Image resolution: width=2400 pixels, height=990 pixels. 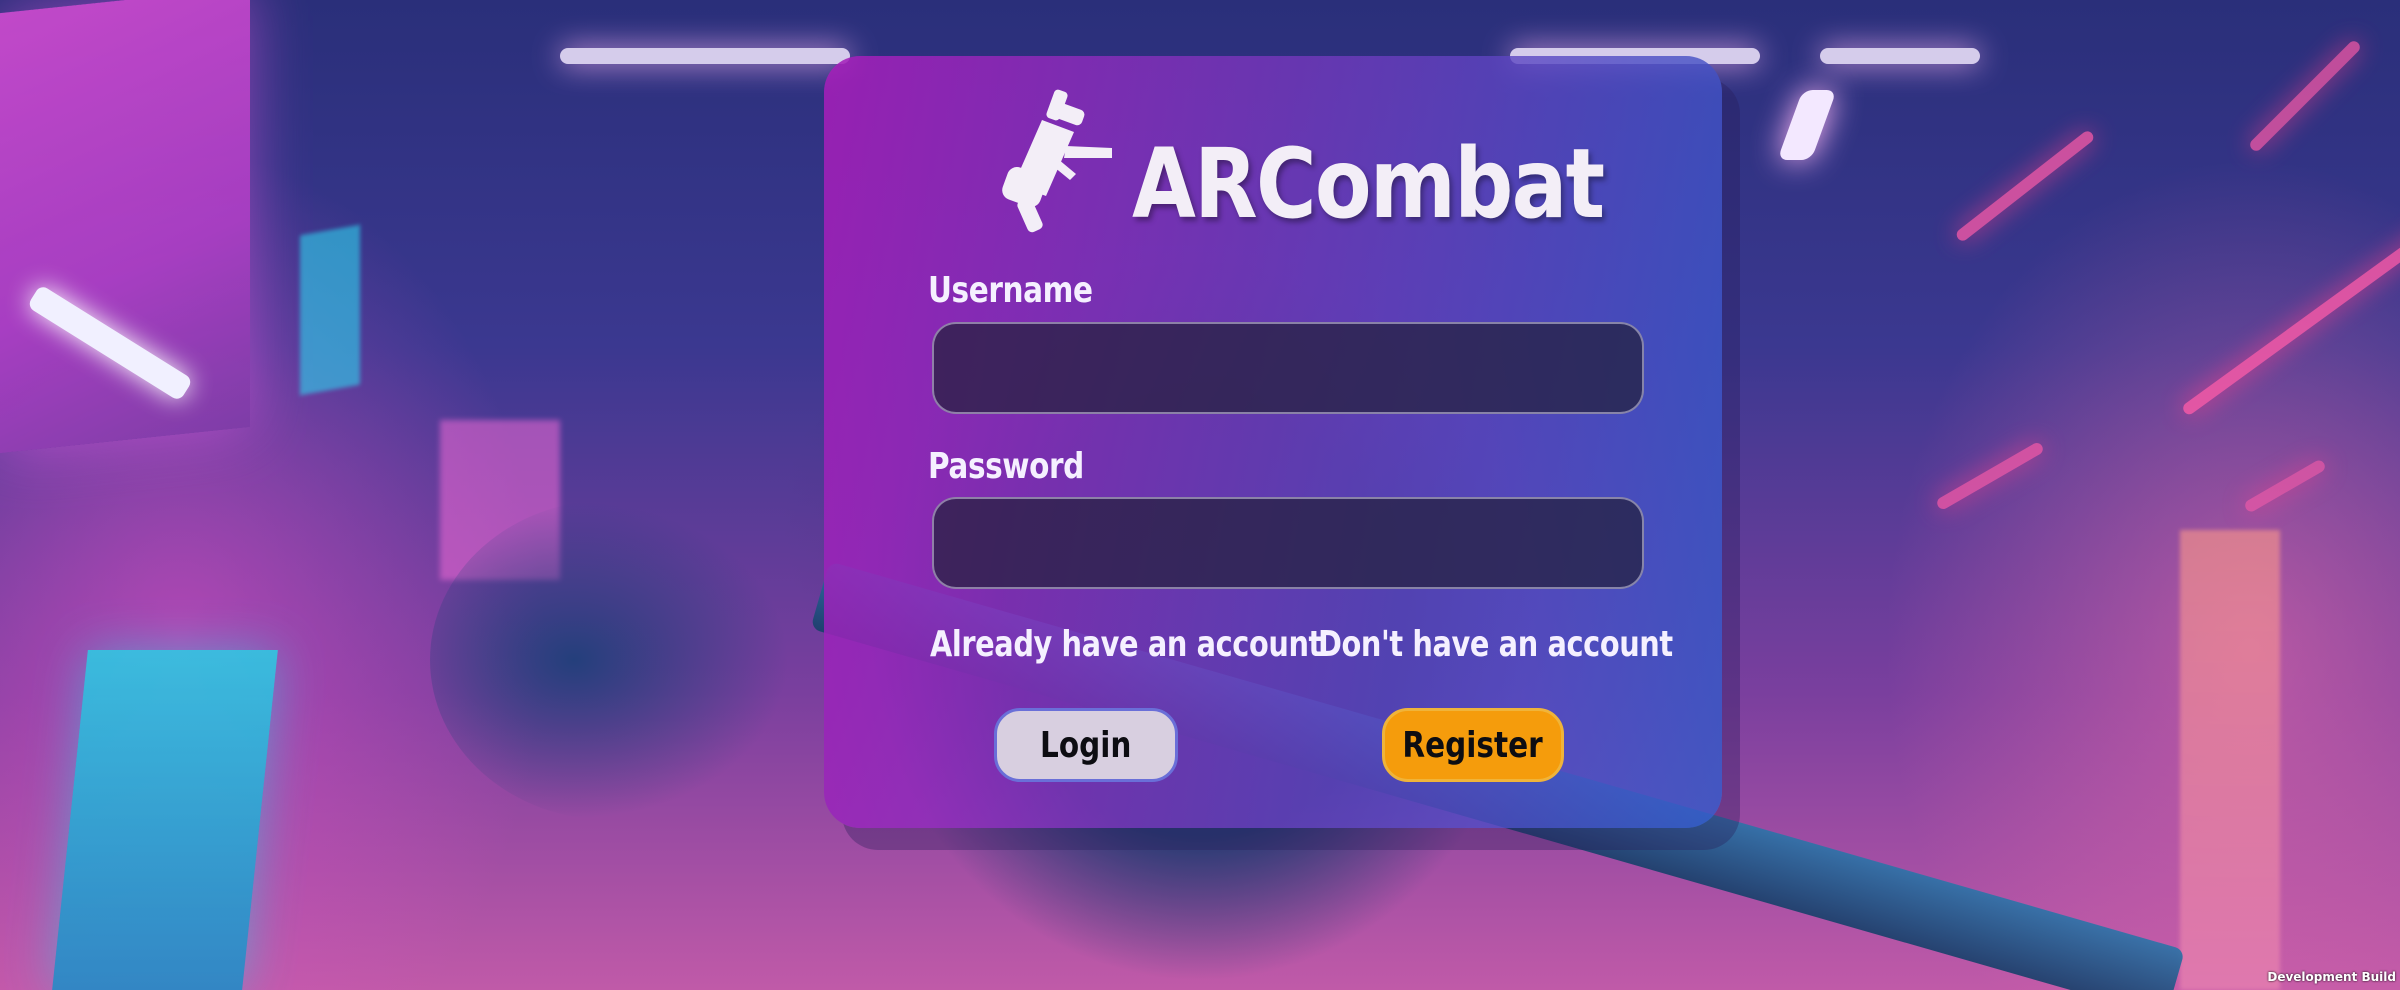 I want to click on background-warm-column, so click(x=2230, y=760).